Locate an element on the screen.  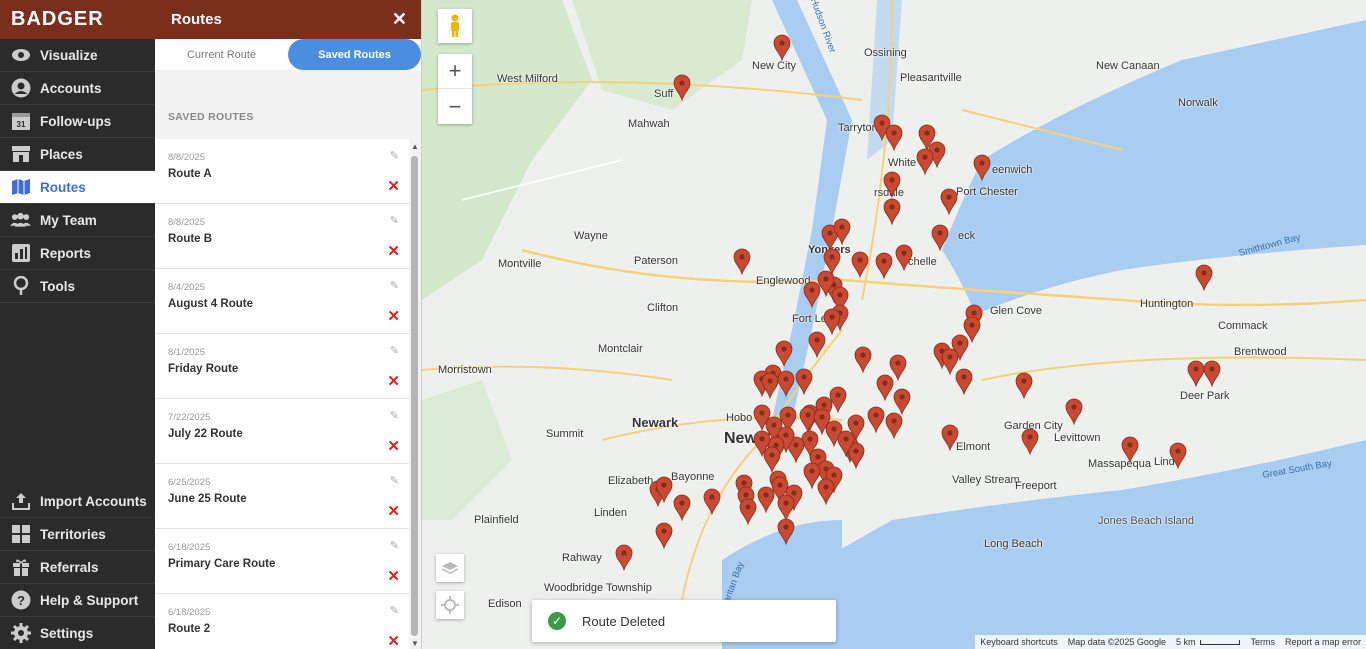
list-item: 7/22/2025 July 22 Route ✎ ✕ is located at coordinates (282, 431).